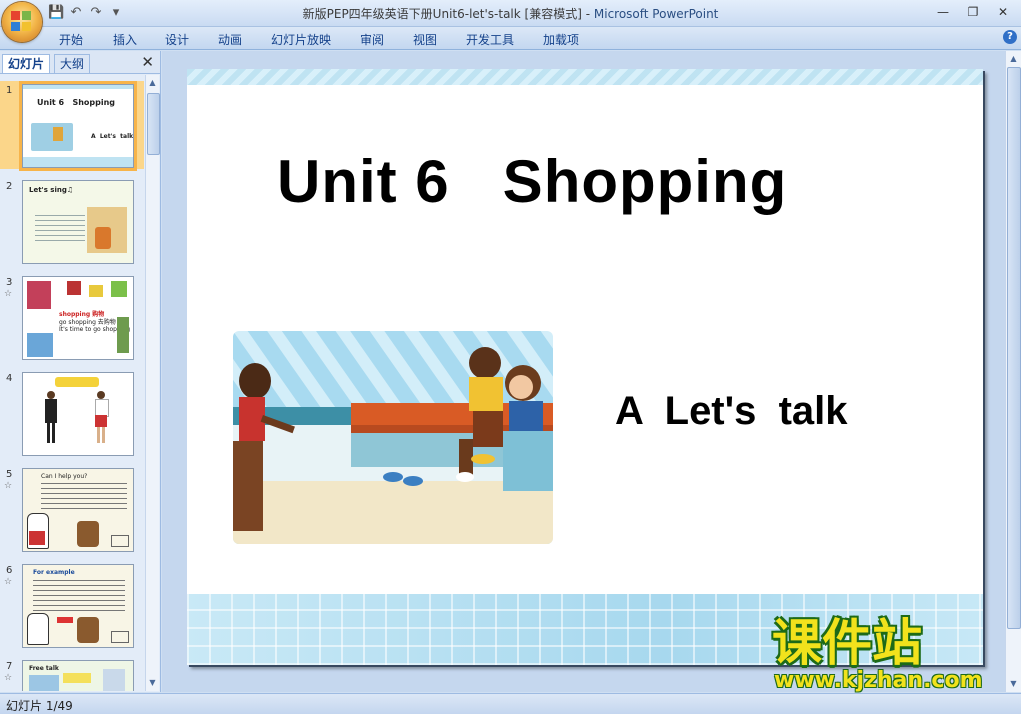  What do you see at coordinates (78, 675) in the screenshot?
I see `thumbnail-slide-7: Free talk` at bounding box center [78, 675].